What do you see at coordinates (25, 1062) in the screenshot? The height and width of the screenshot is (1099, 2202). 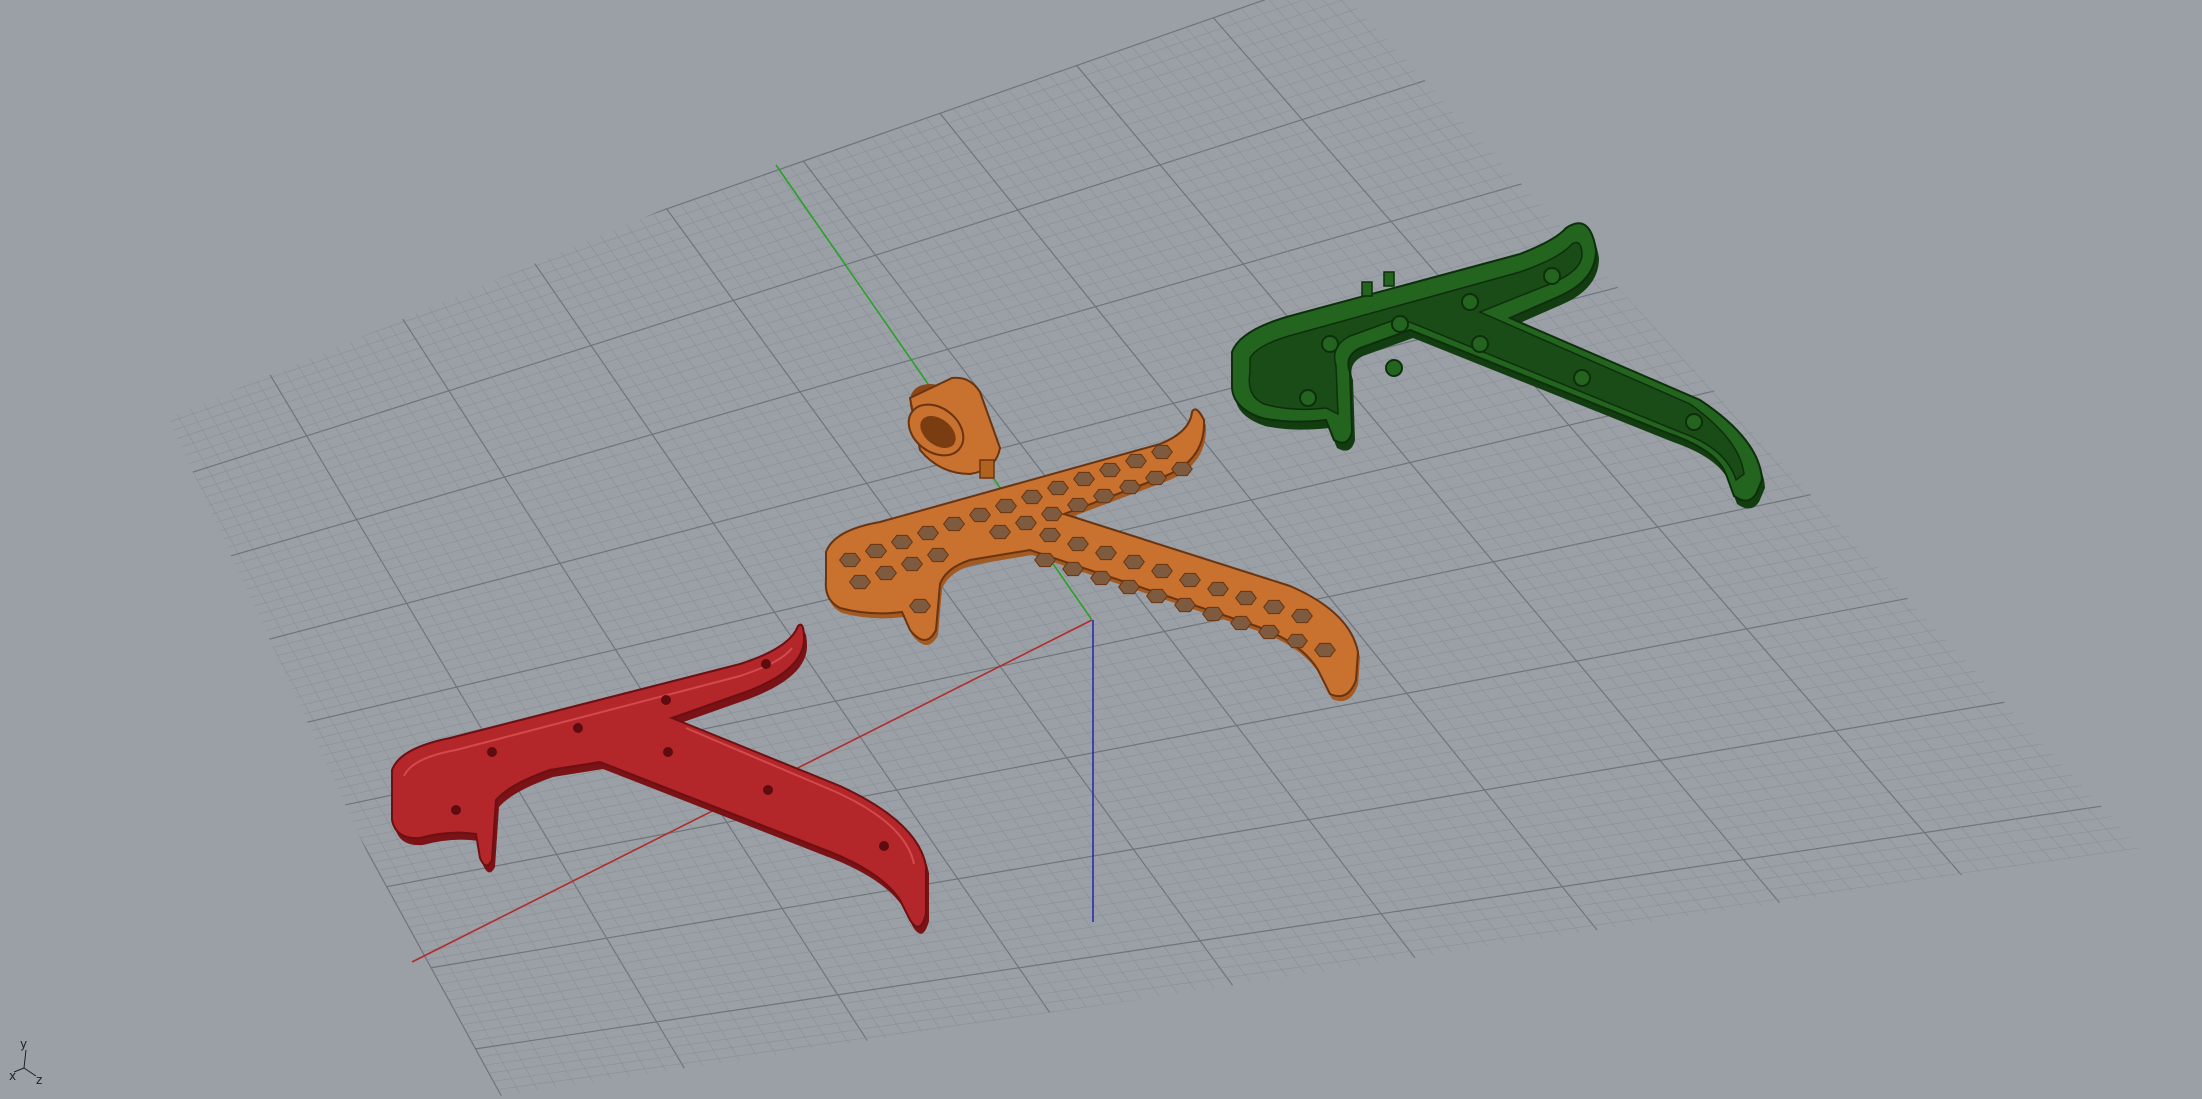 I see `axis-orientation-widget: y x z` at bounding box center [25, 1062].